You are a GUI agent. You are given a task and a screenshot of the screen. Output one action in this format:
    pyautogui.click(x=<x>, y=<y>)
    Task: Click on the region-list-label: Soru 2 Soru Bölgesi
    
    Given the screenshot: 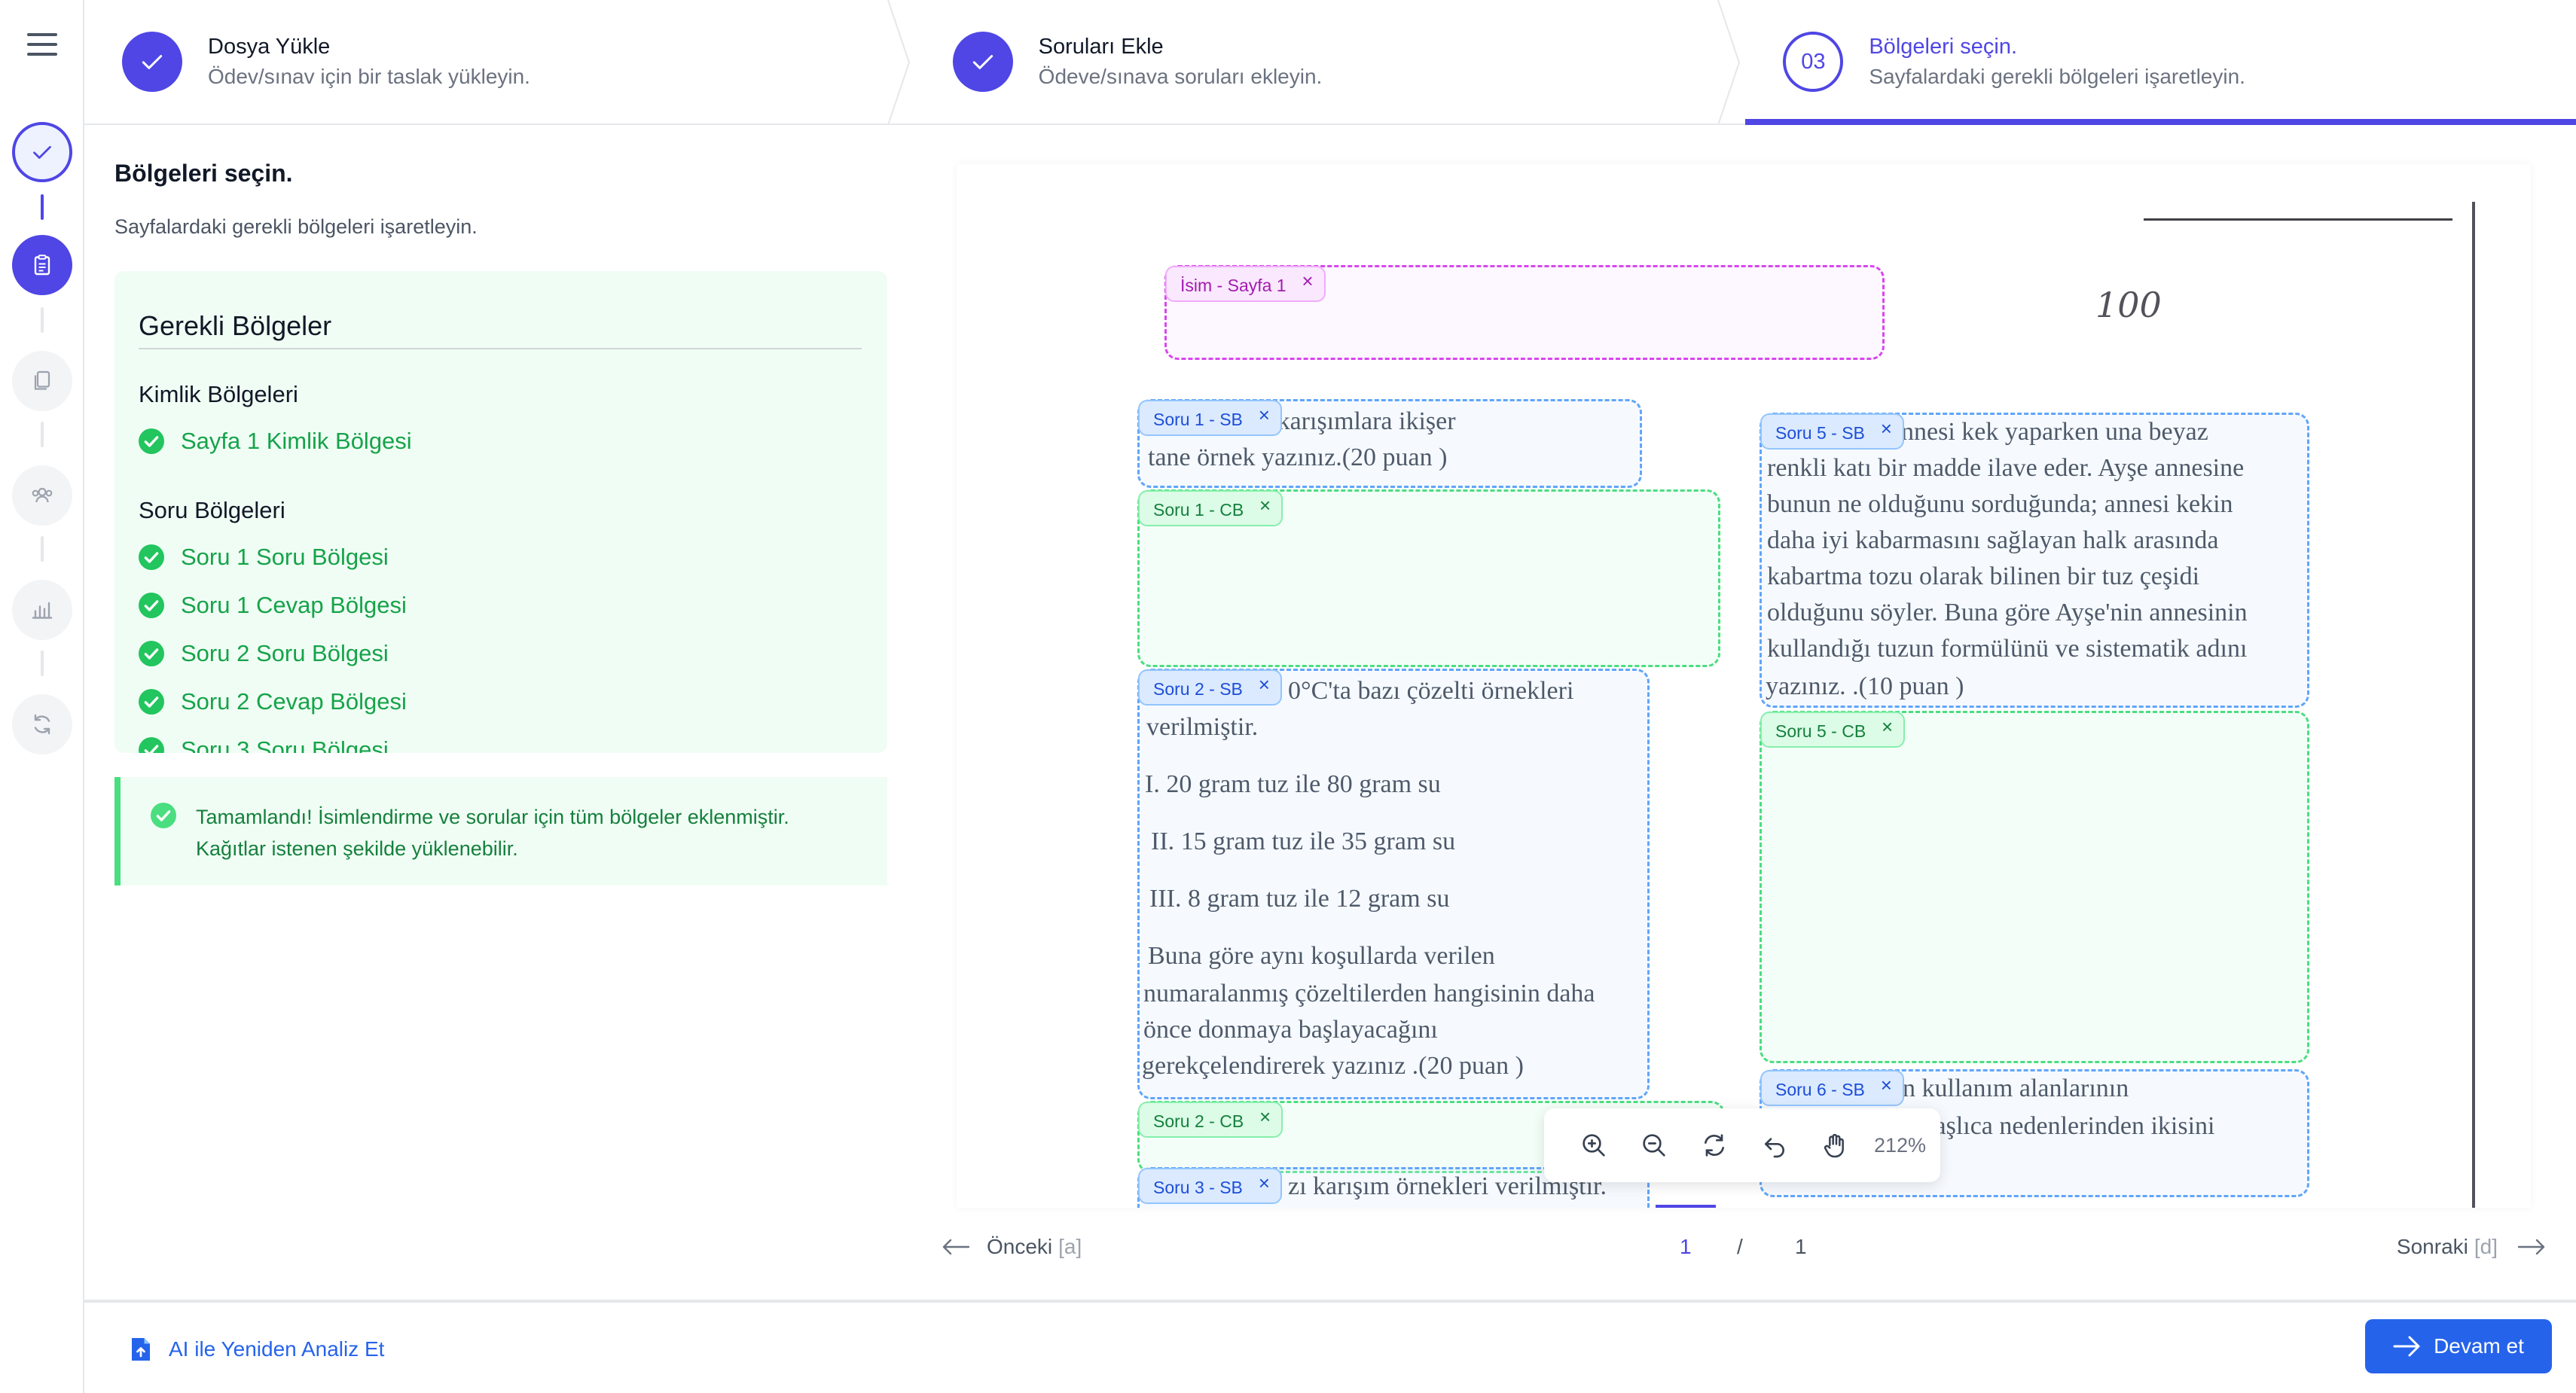 What is the action you would take?
    pyautogui.click(x=285, y=653)
    